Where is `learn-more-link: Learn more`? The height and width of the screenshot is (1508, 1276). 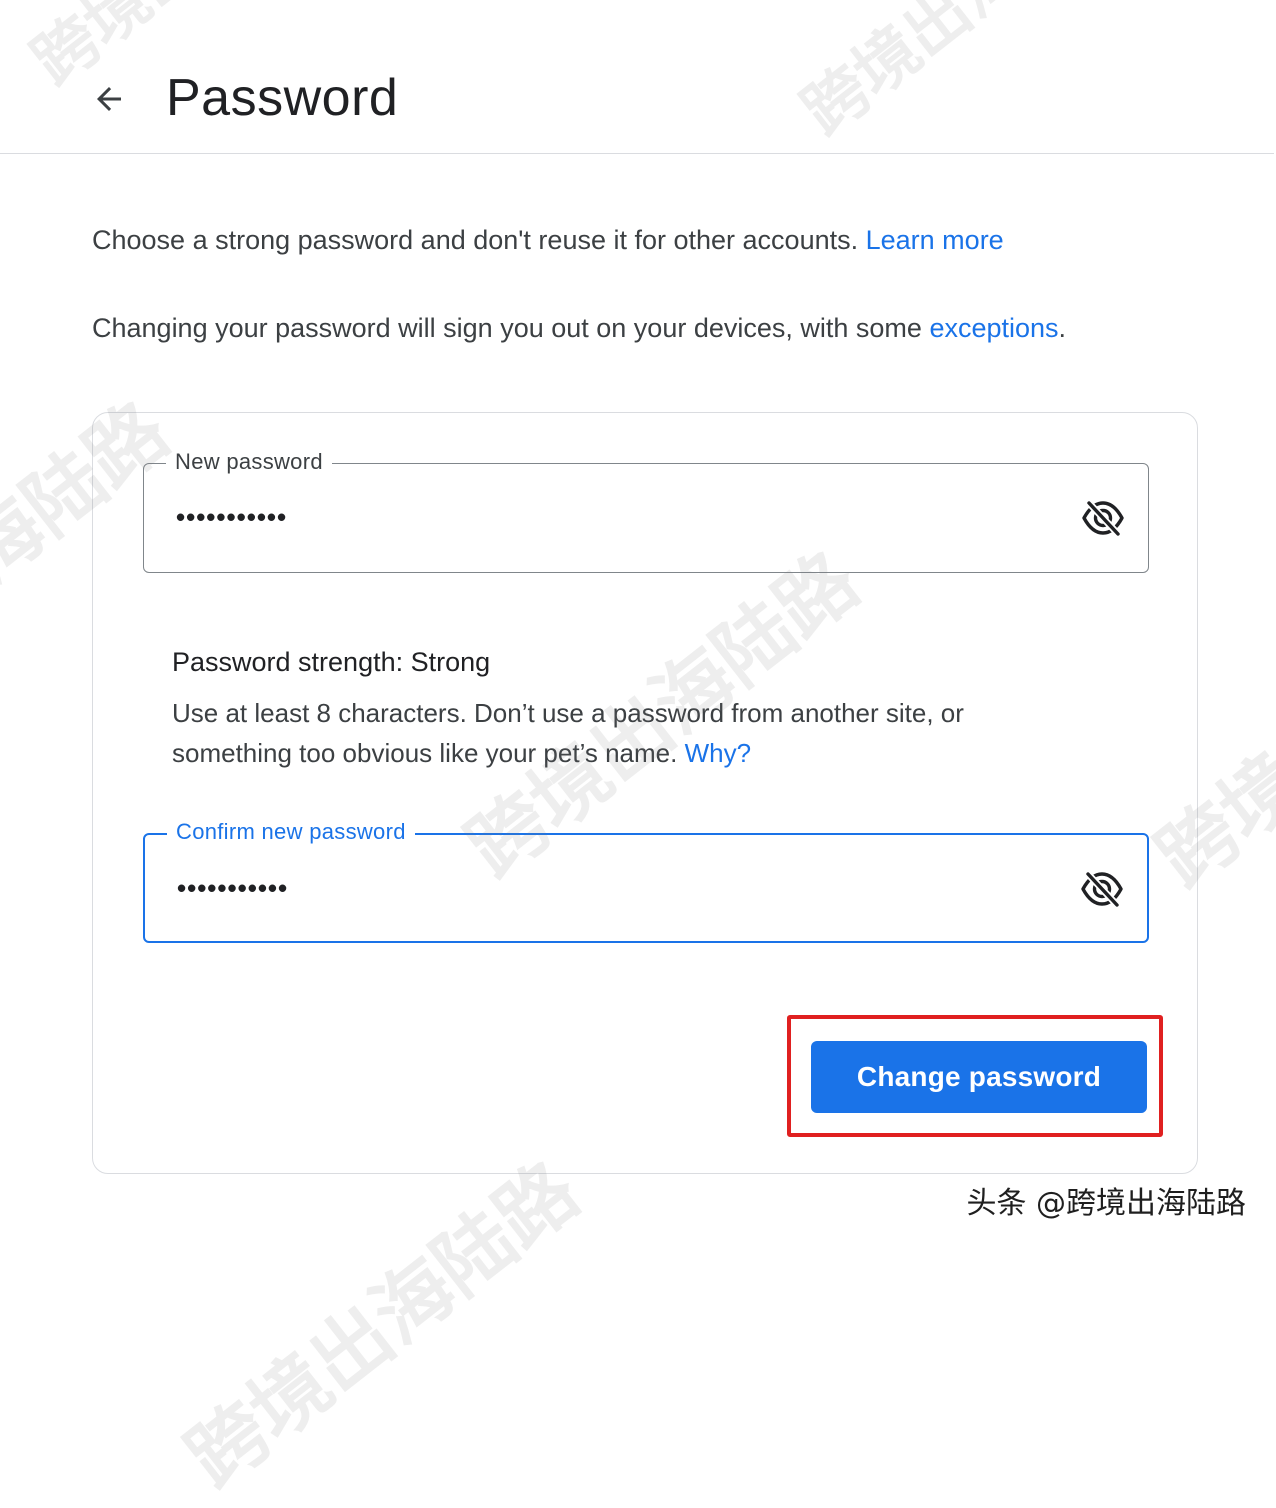 learn-more-link: Learn more is located at coordinates (935, 240).